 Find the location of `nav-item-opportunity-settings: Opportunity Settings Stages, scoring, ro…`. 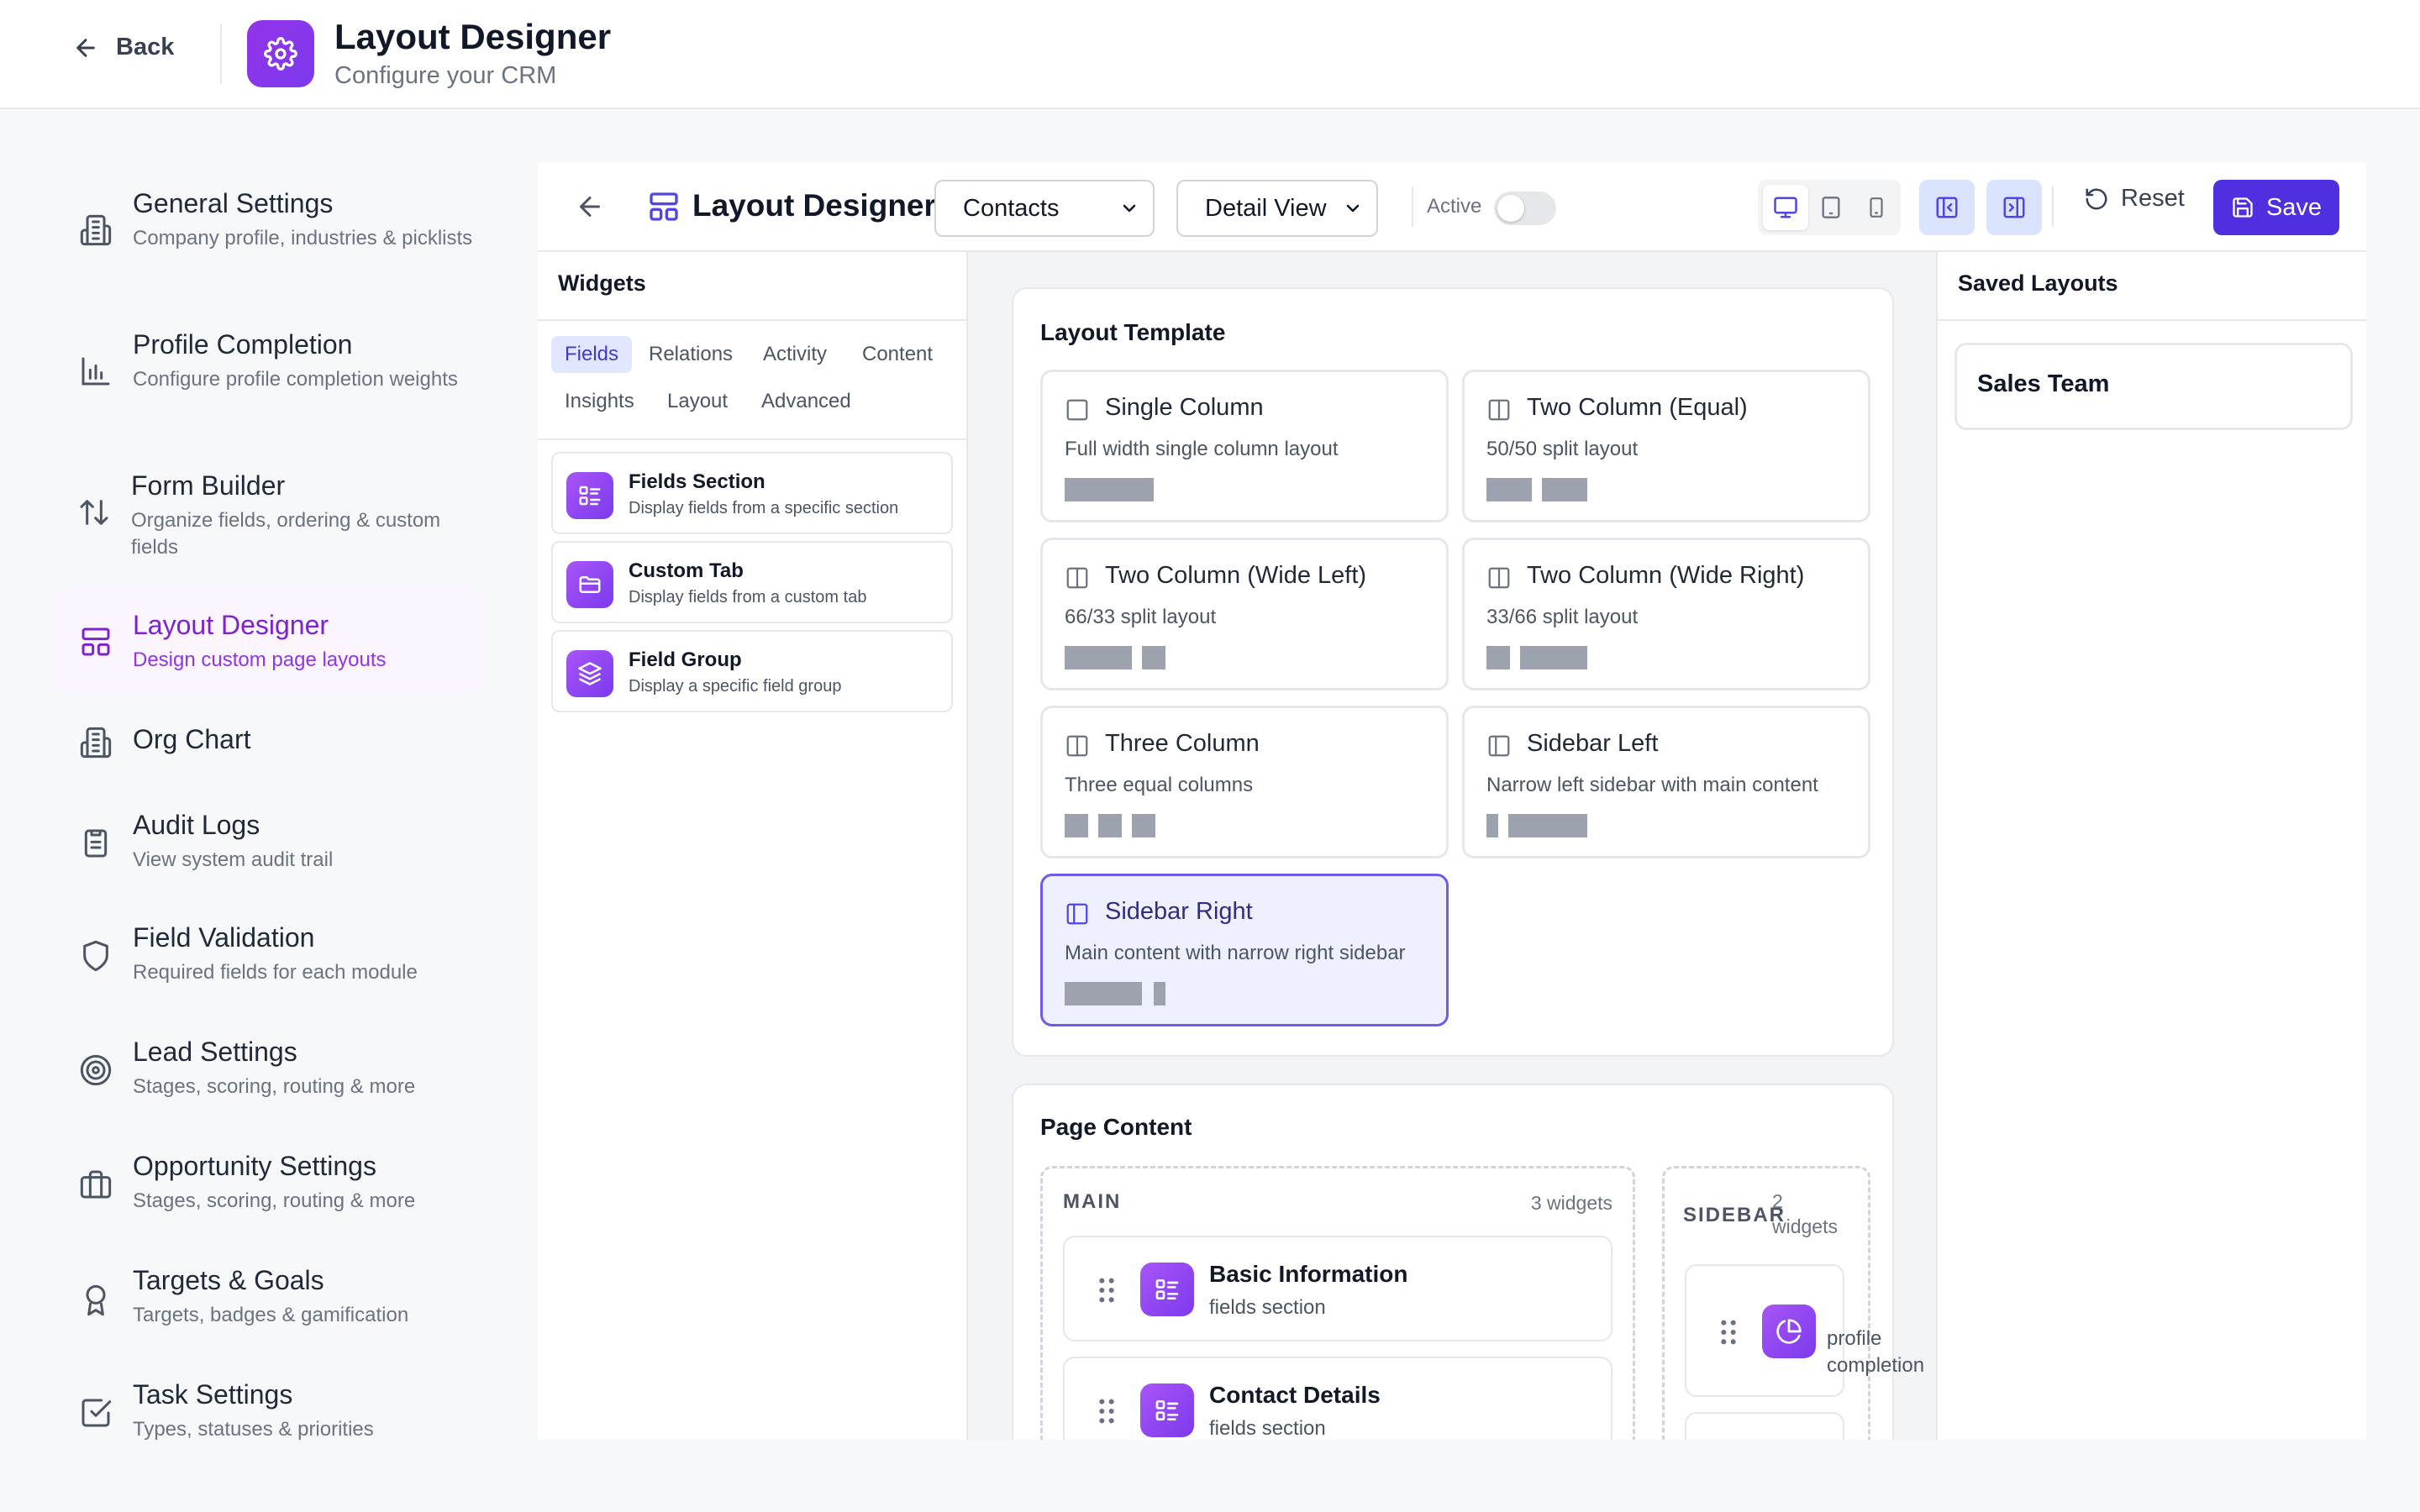

nav-item-opportunity-settings: Opportunity Settings Stages, scoring, ro… is located at coordinates (269, 1195).